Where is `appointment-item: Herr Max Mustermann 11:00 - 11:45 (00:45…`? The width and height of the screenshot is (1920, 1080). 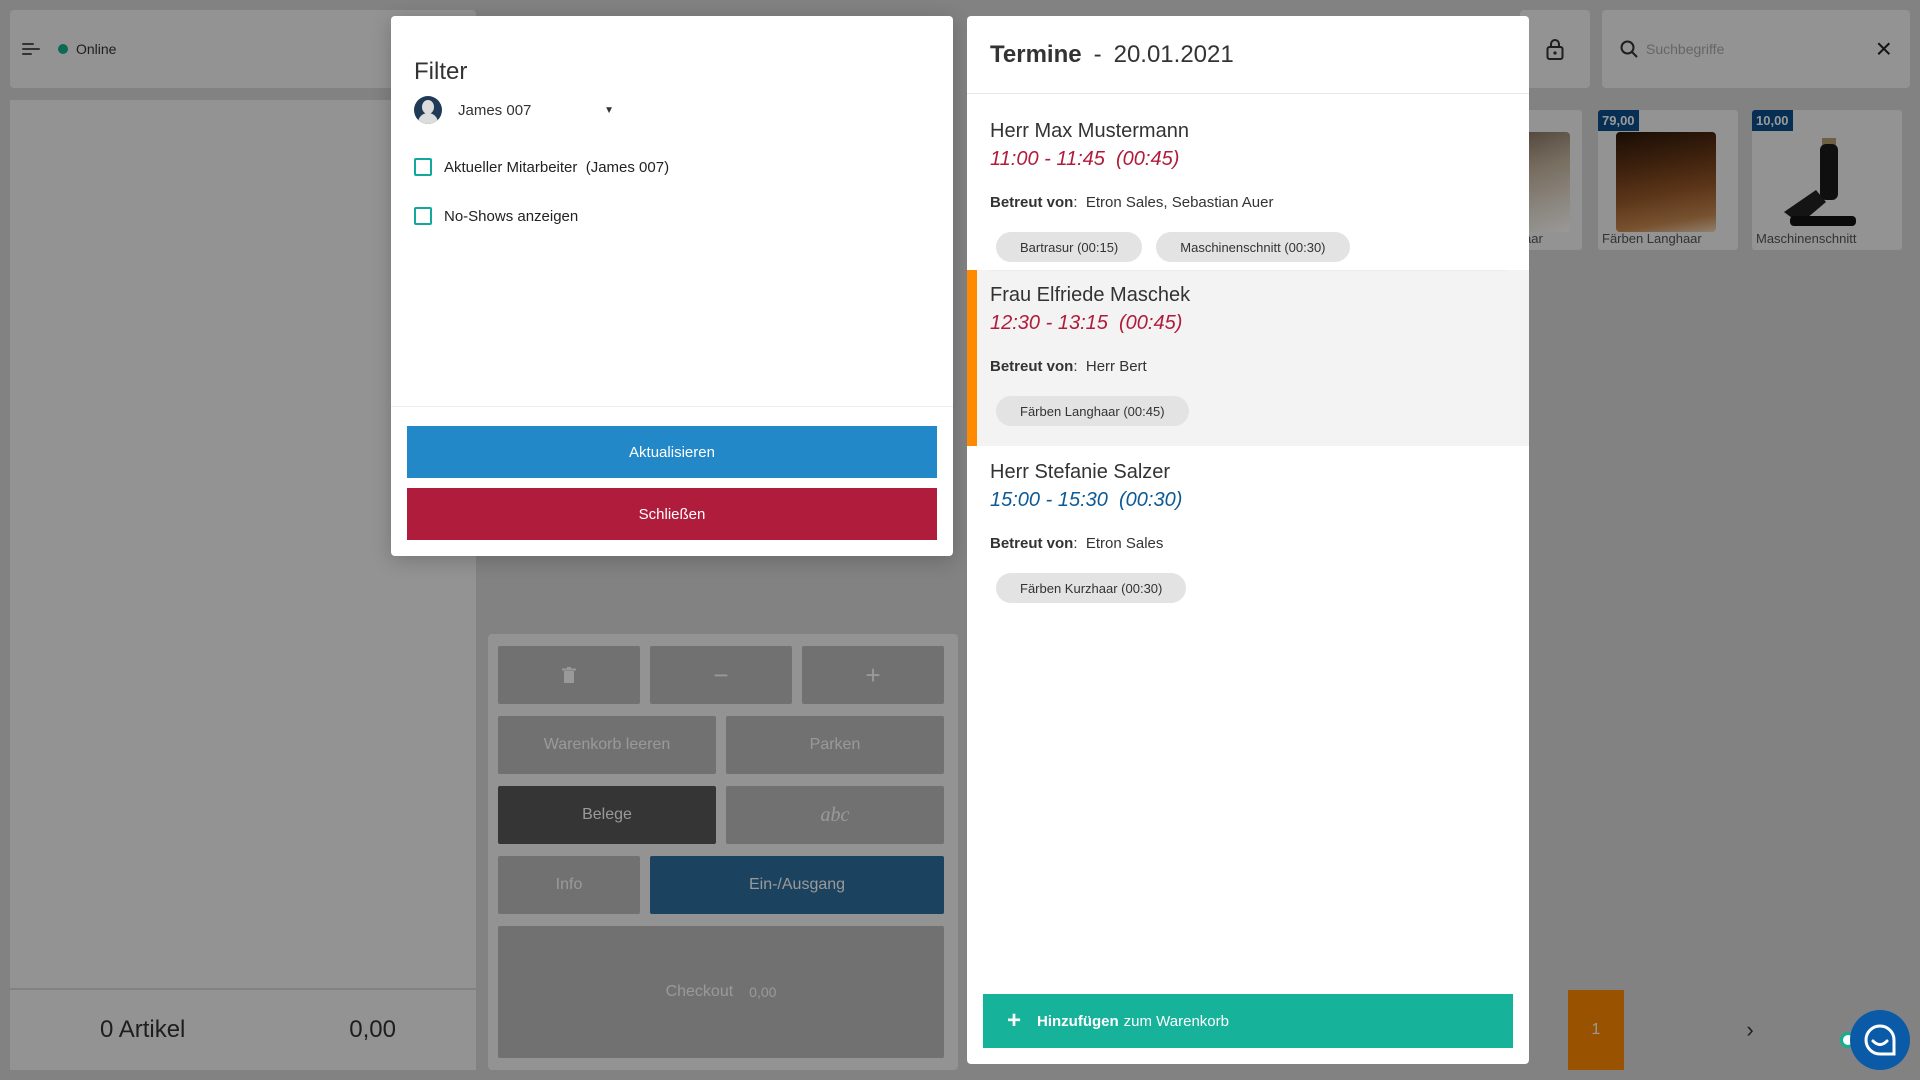 appointment-item: Herr Max Mustermann 11:00 - 11:45 (00:45… is located at coordinates (1248, 194).